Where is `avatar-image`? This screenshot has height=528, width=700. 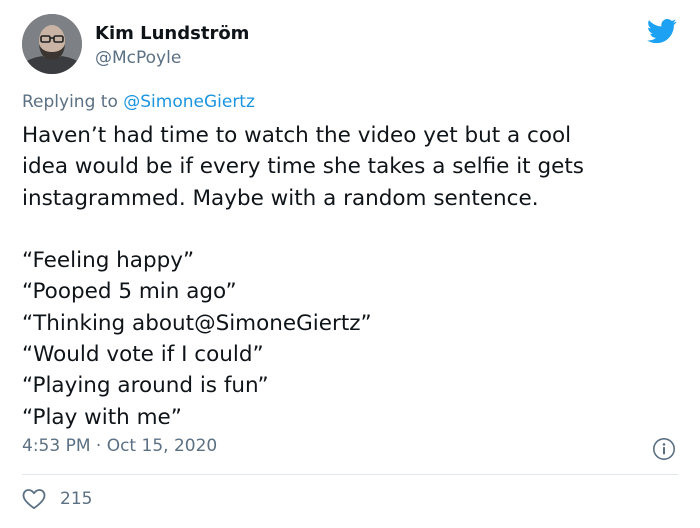
avatar-image is located at coordinates (52, 44).